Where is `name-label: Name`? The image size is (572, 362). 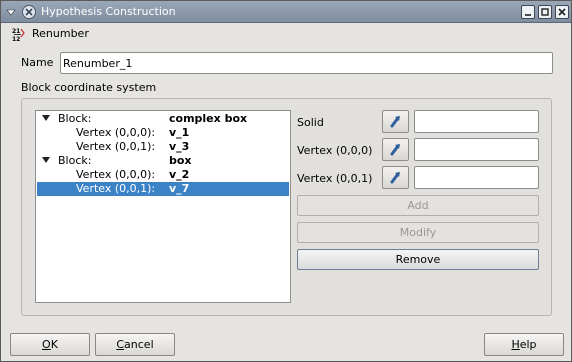
name-label: Name is located at coordinates (37, 62).